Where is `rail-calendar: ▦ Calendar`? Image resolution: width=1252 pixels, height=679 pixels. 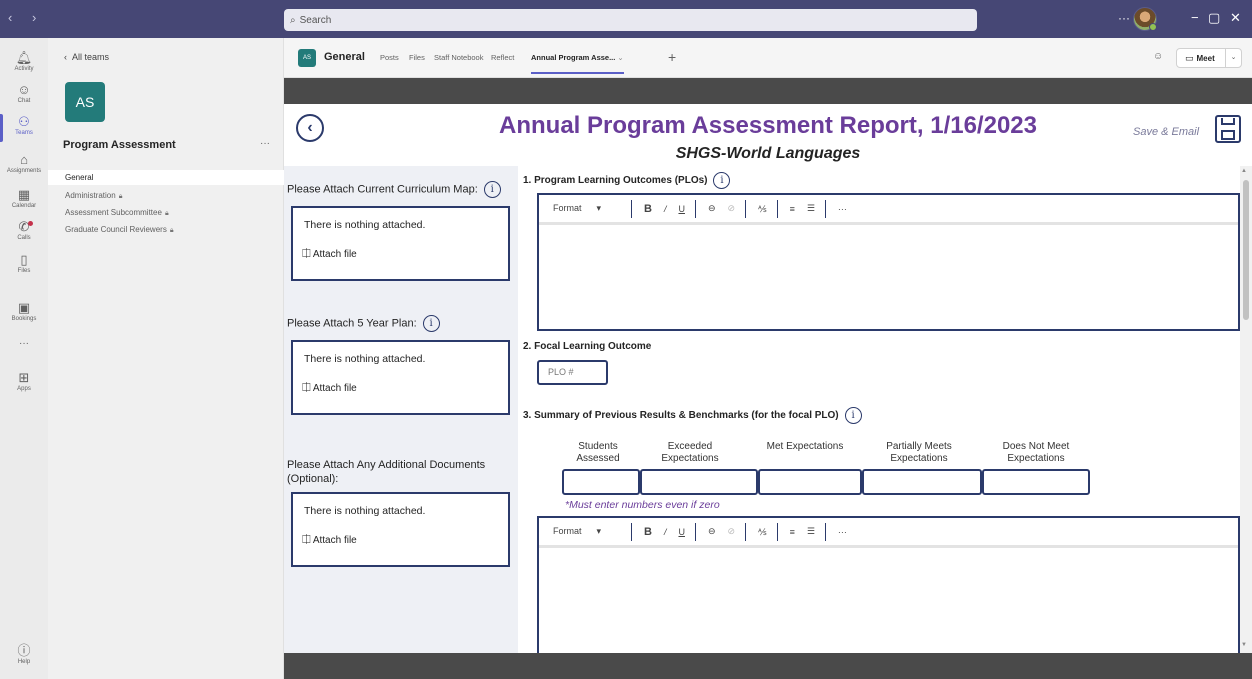
rail-calendar: ▦ Calendar is located at coordinates (24, 198).